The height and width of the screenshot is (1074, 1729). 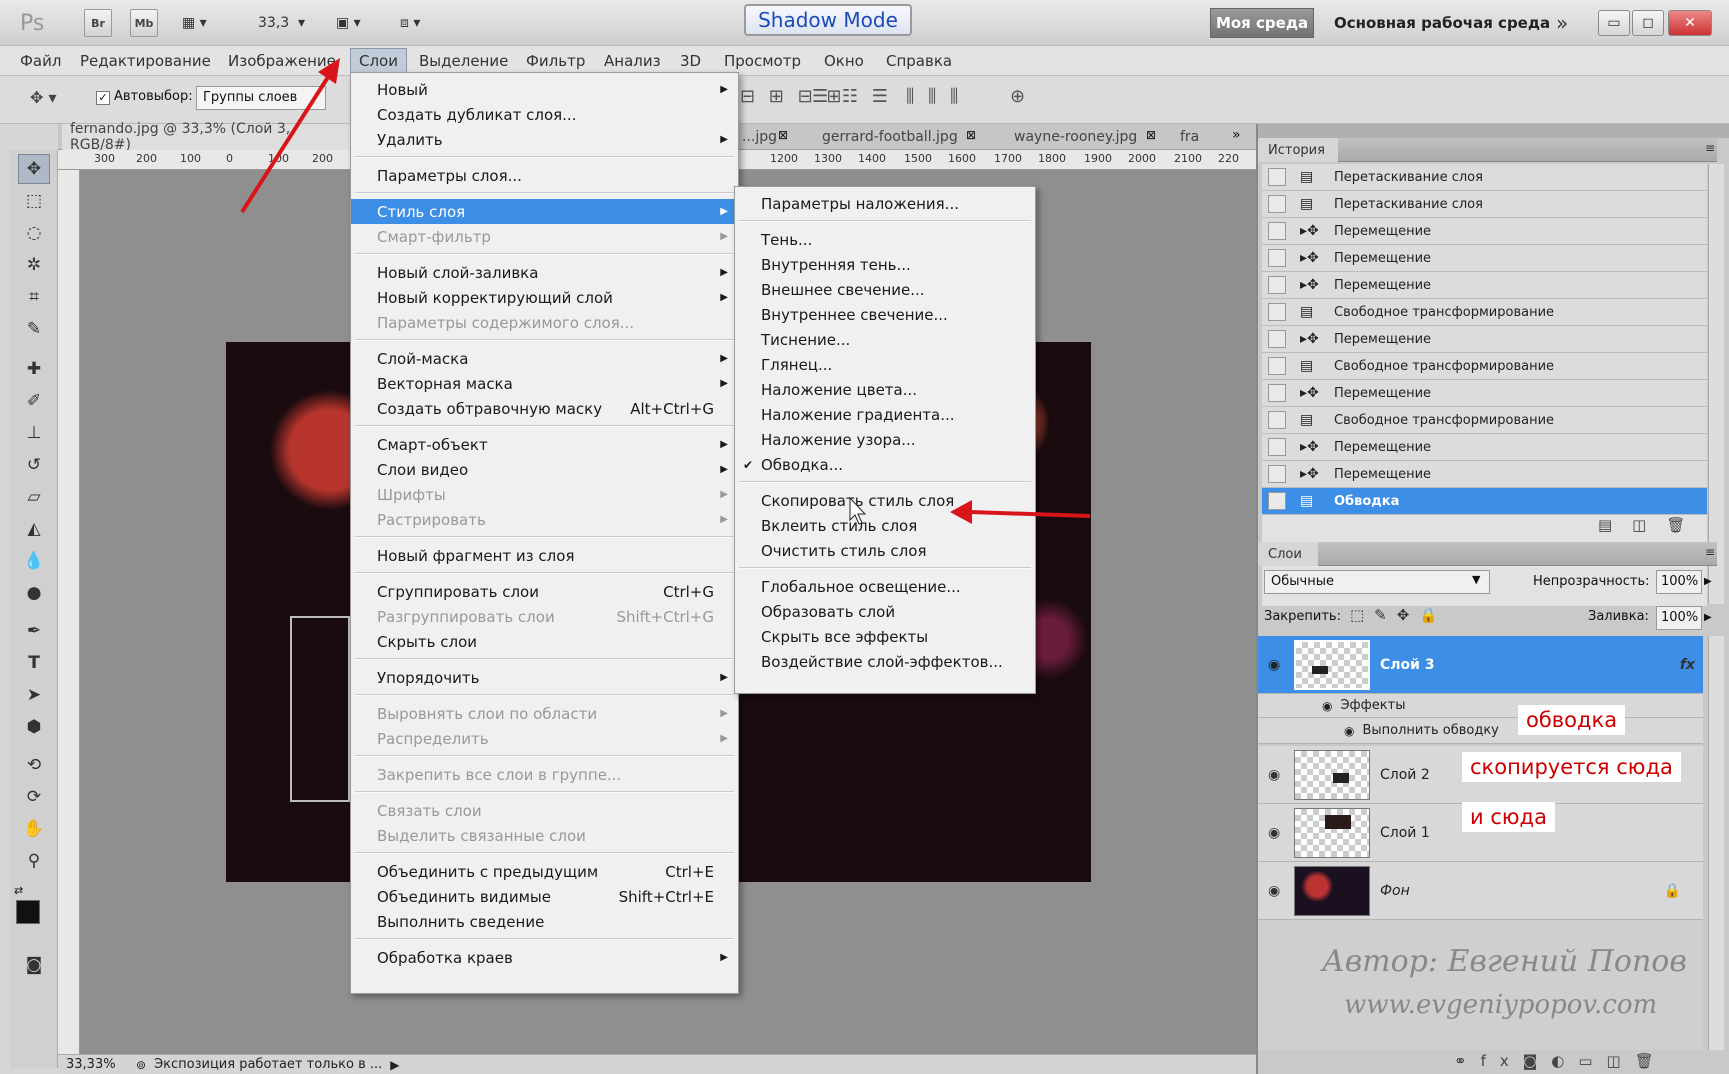 What do you see at coordinates (378, 61) in the screenshot?
I see `menu-layers: Слои` at bounding box center [378, 61].